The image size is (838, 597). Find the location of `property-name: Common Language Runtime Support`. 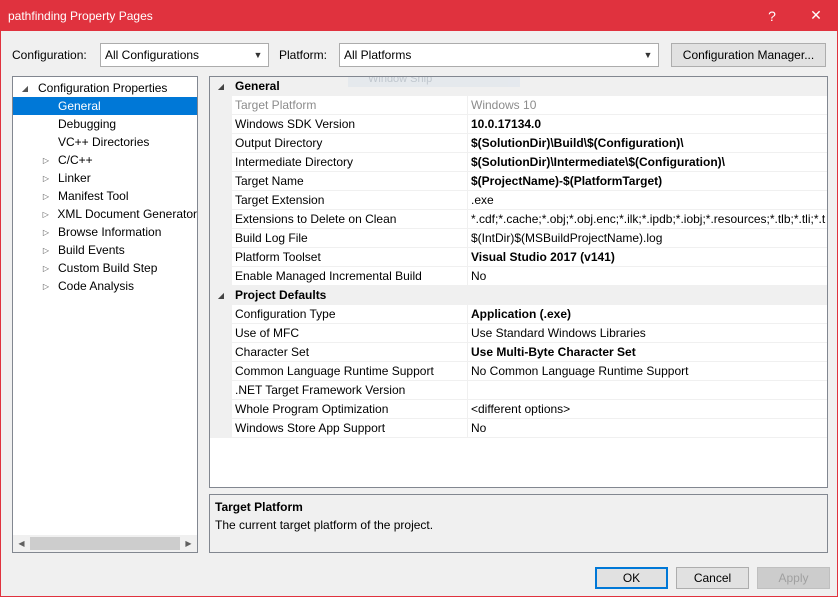

property-name: Common Language Runtime Support is located at coordinates (350, 371).